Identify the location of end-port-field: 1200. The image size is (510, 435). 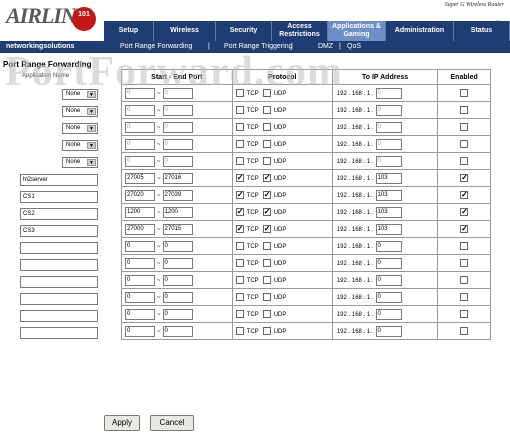
(177, 212).